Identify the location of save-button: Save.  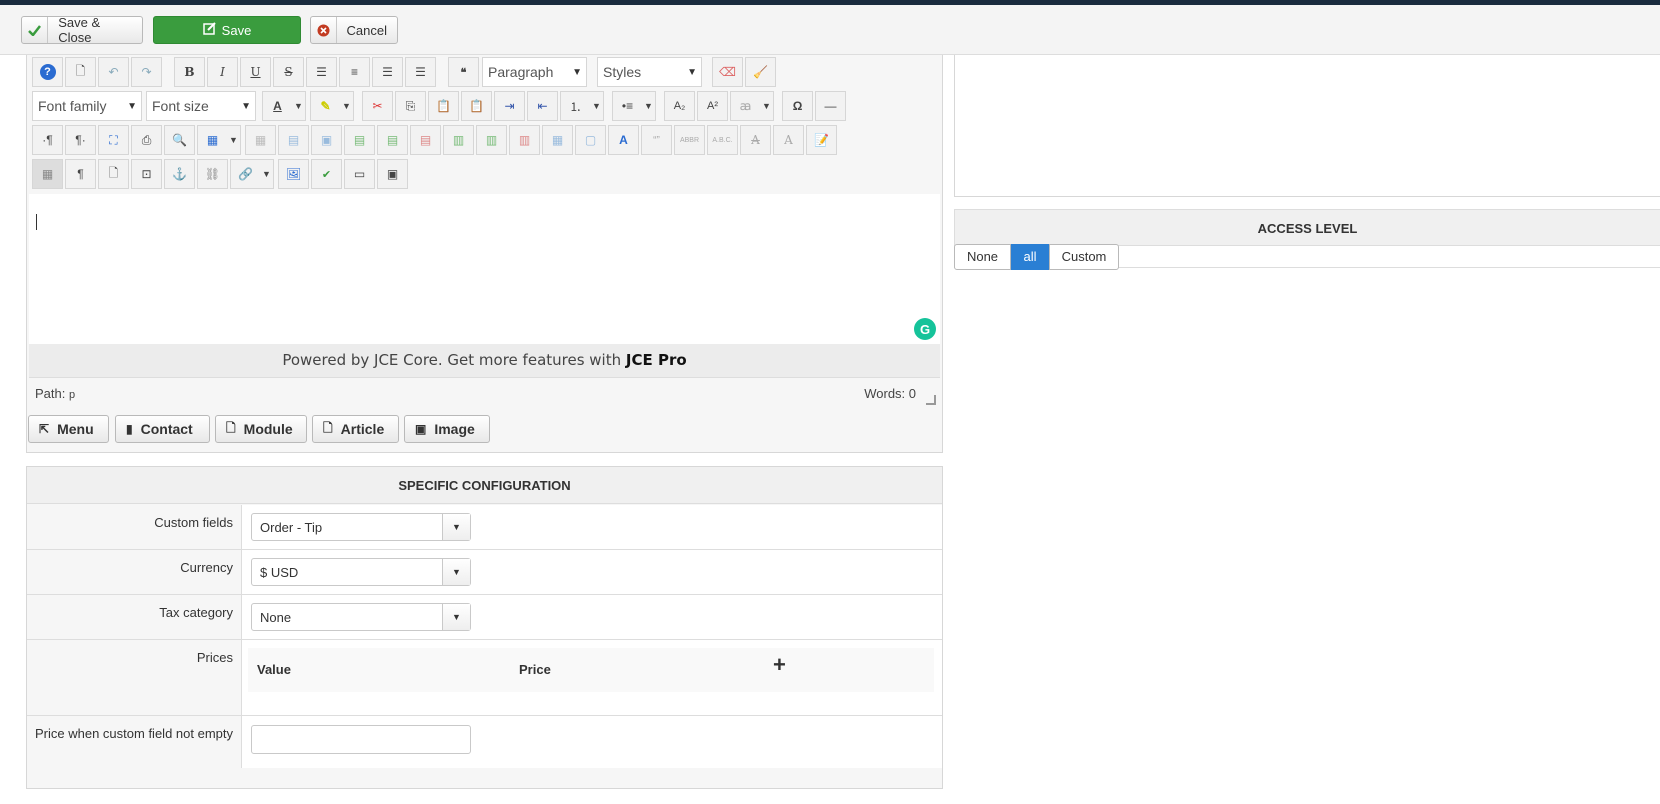
(227, 30).